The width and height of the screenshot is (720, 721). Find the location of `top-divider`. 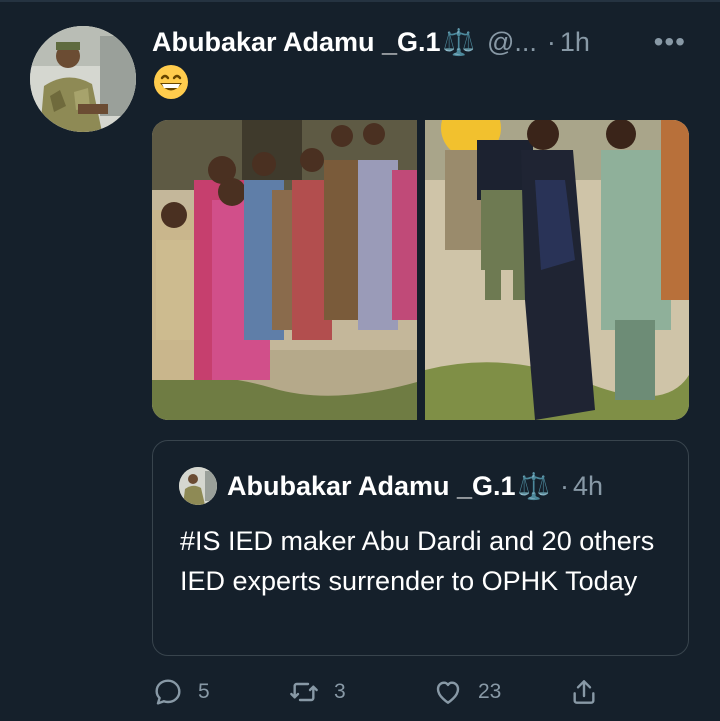

top-divider is located at coordinates (360, 1).